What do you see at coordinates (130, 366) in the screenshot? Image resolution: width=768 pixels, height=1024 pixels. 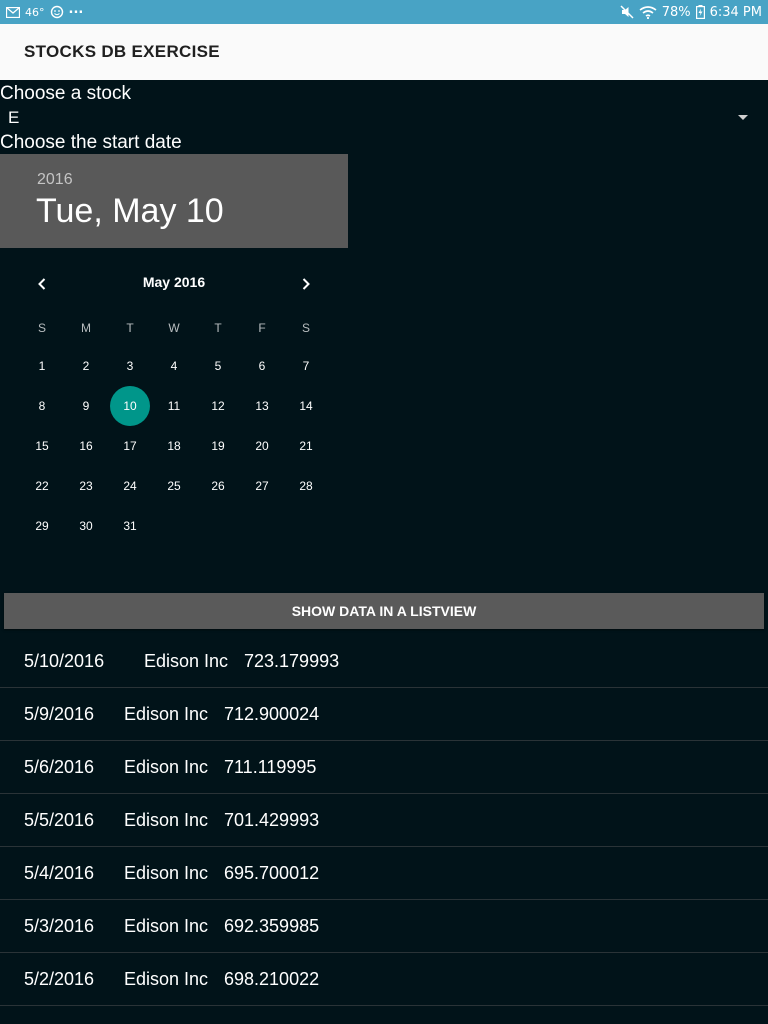 I see `calendar-day: 3` at bounding box center [130, 366].